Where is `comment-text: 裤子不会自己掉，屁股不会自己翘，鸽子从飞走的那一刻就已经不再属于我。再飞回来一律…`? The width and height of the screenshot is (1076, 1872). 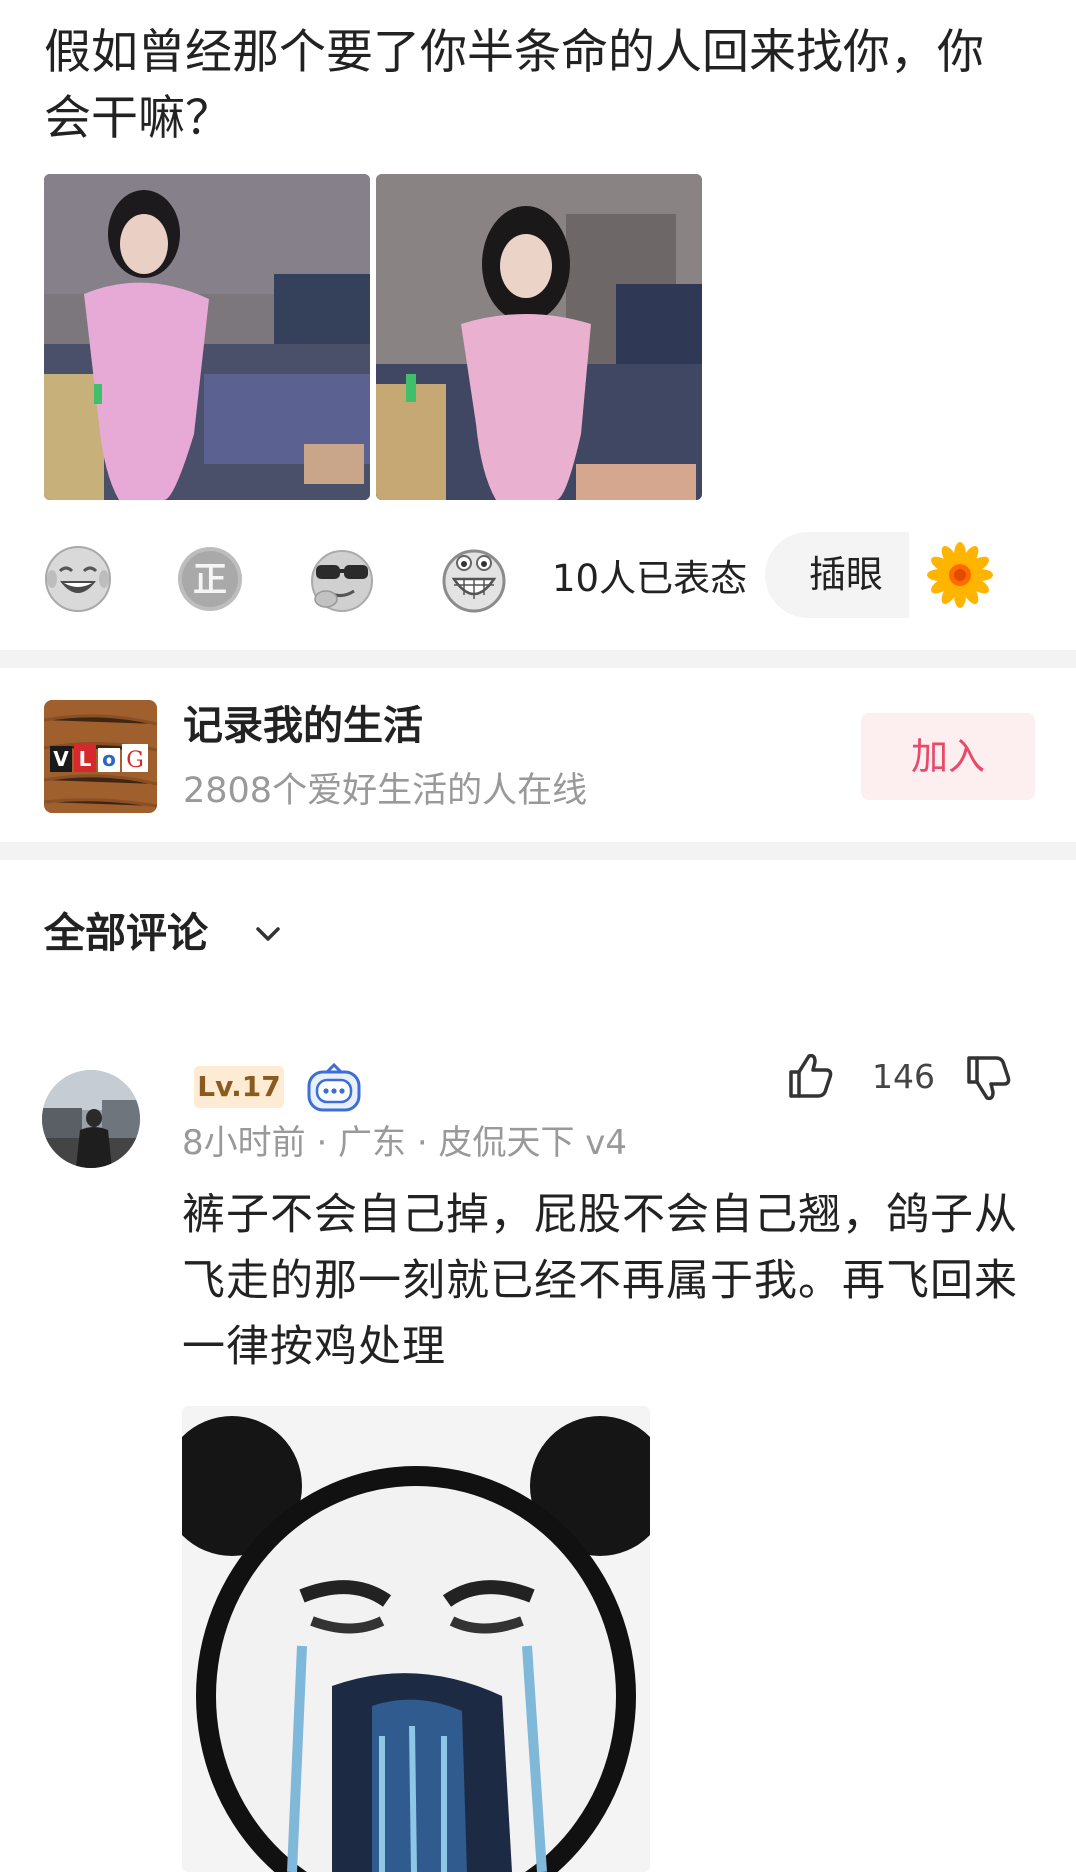 comment-text: 裤子不会自己掉，屁股不会自己翘，鸽子从飞走的那一刻就已经不再属于我。再飞回来一律… is located at coordinates (600, 1281).